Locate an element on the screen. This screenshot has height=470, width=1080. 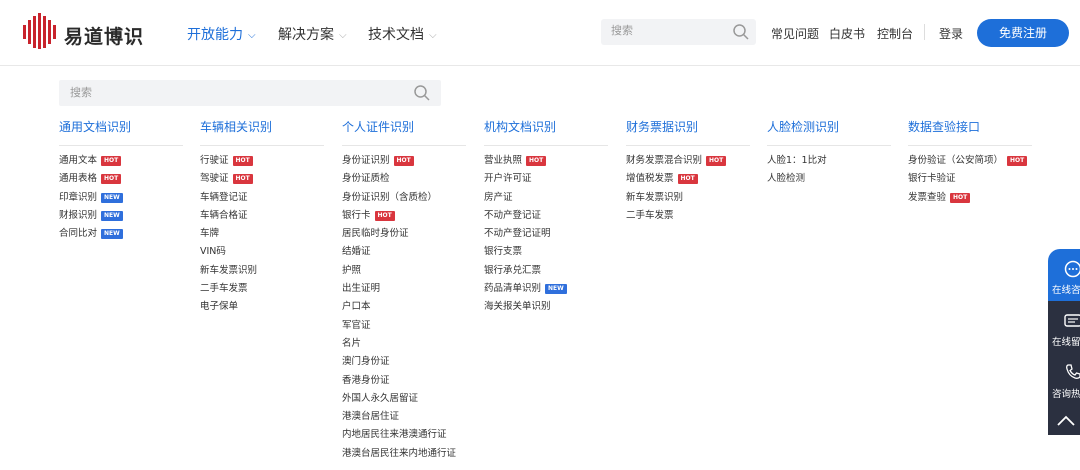
menu-item: 澳门身份证 is located at coordinates (404, 362).